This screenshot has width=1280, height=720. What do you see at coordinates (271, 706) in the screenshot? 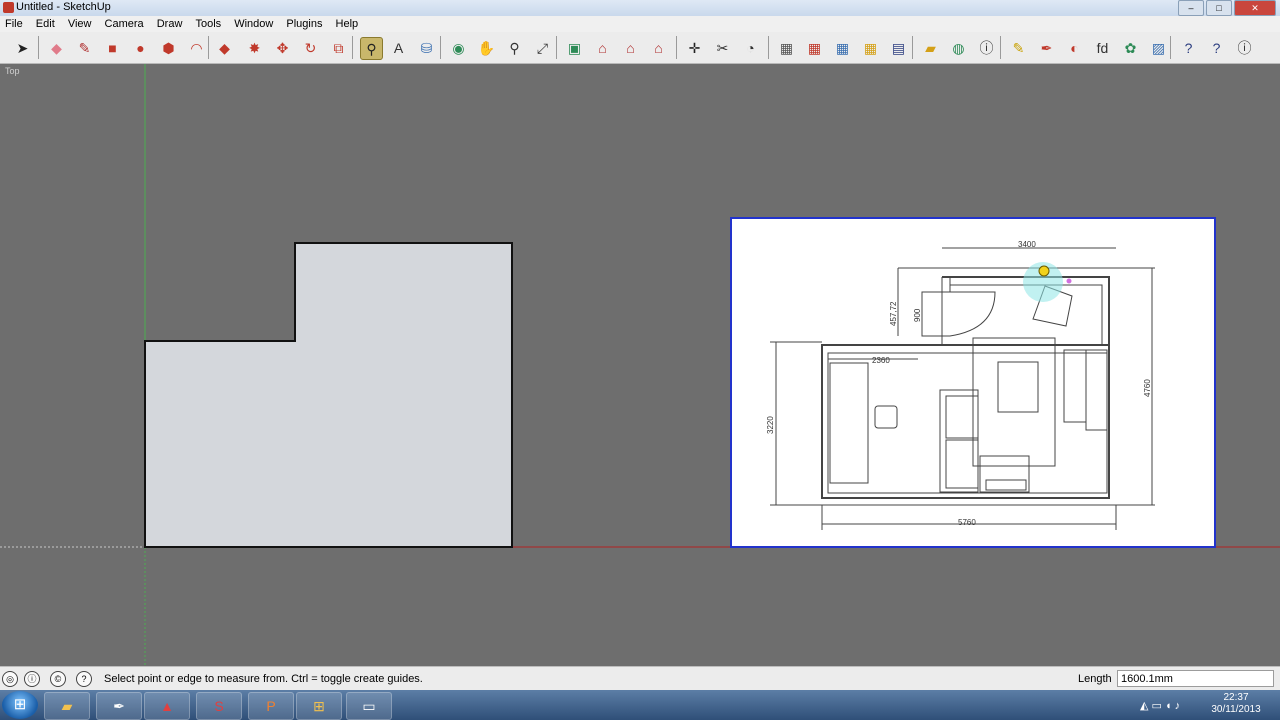
I see `powerpoint-task-icon: P` at bounding box center [271, 706].